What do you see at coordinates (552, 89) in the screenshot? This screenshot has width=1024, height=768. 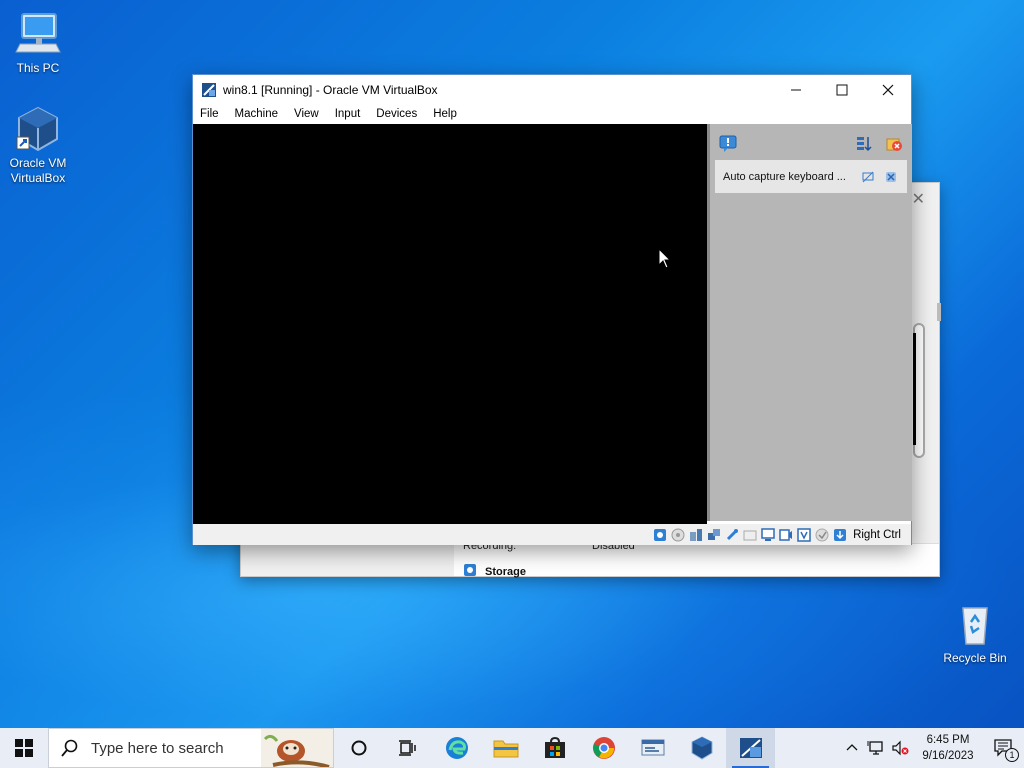 I see `title-bar: win8.1 [Running] - Oracle VM VirtualBox` at bounding box center [552, 89].